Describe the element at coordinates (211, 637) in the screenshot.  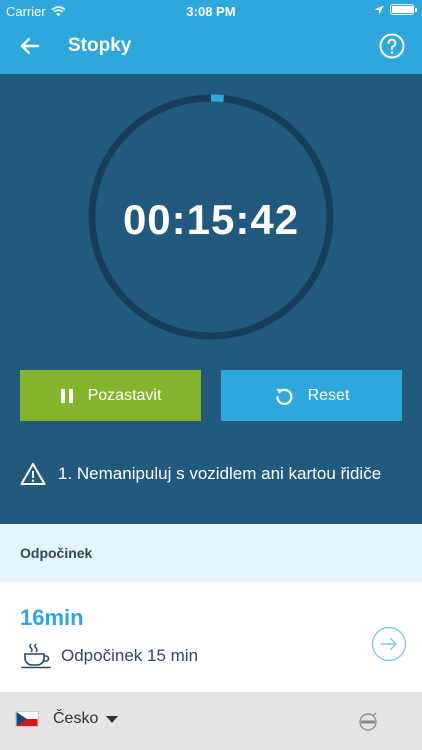
I see `break-card: 16min Odpočinek 15 min` at that location.